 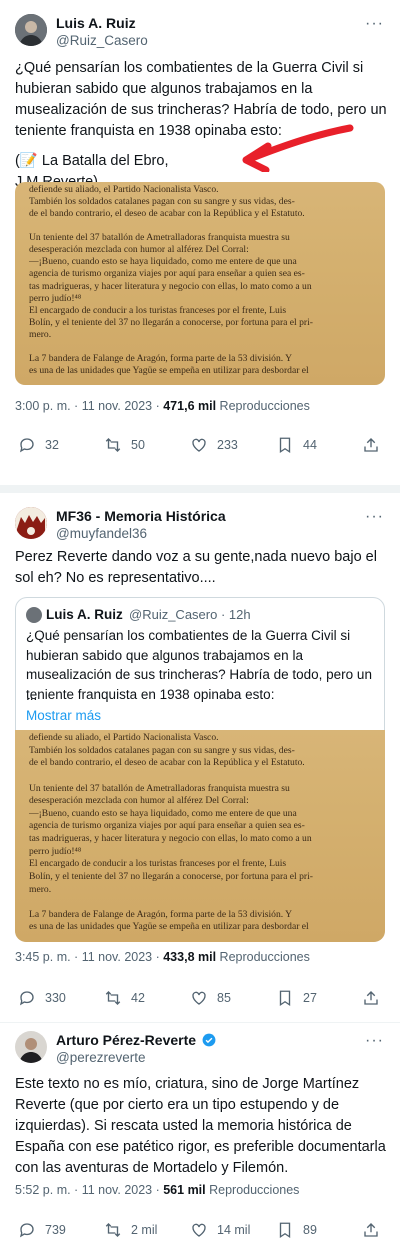 What do you see at coordinates (55, 998) in the screenshot?
I see `reply-count: 330` at bounding box center [55, 998].